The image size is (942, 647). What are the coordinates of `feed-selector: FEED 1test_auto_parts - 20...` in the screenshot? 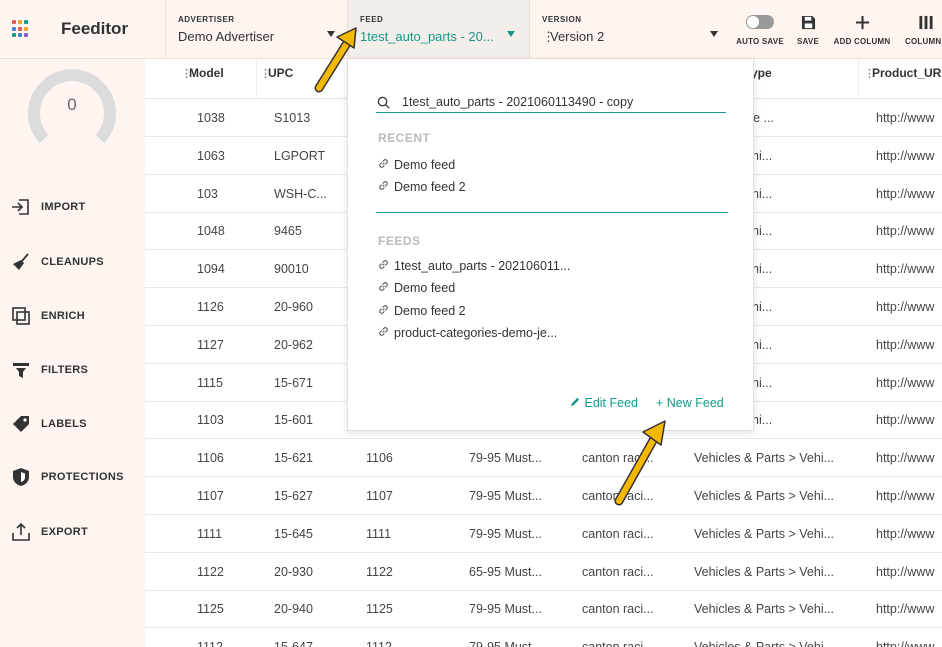 It's located at (438, 29).